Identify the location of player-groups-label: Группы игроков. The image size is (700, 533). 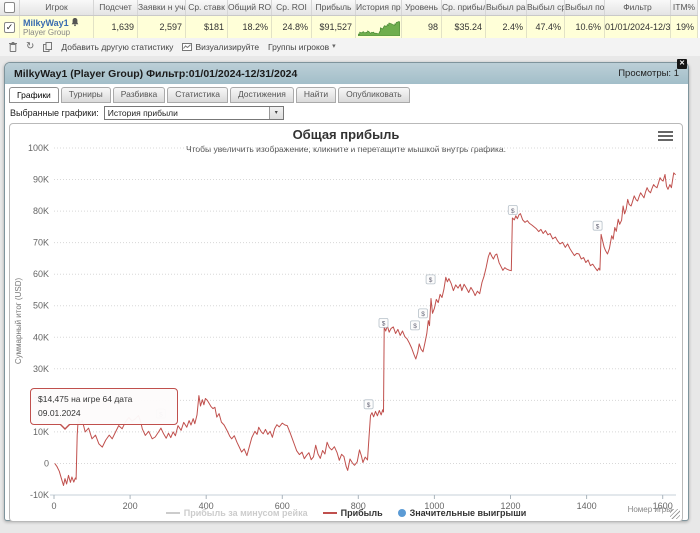
(299, 47).